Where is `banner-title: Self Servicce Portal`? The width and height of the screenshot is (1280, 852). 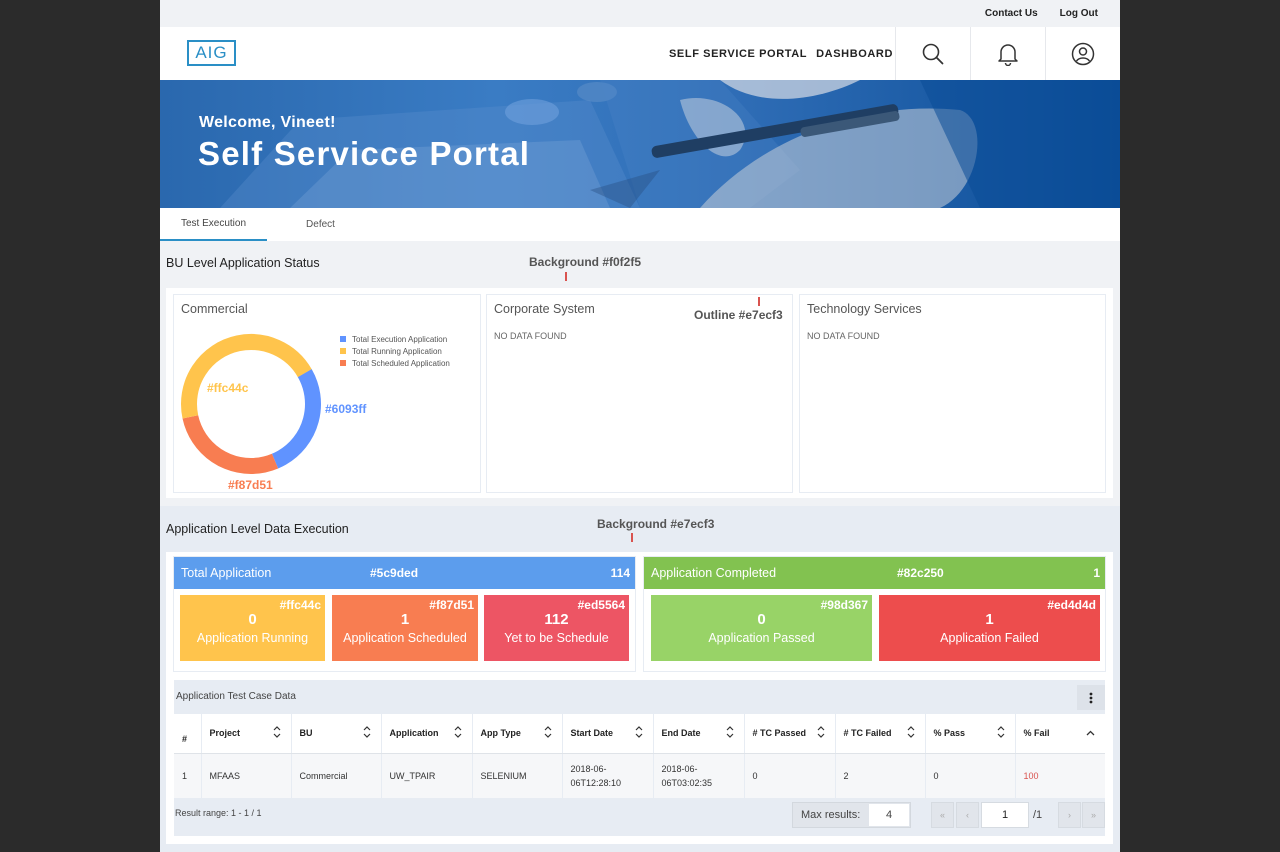
banner-title: Self Servicce Portal is located at coordinates (364, 153).